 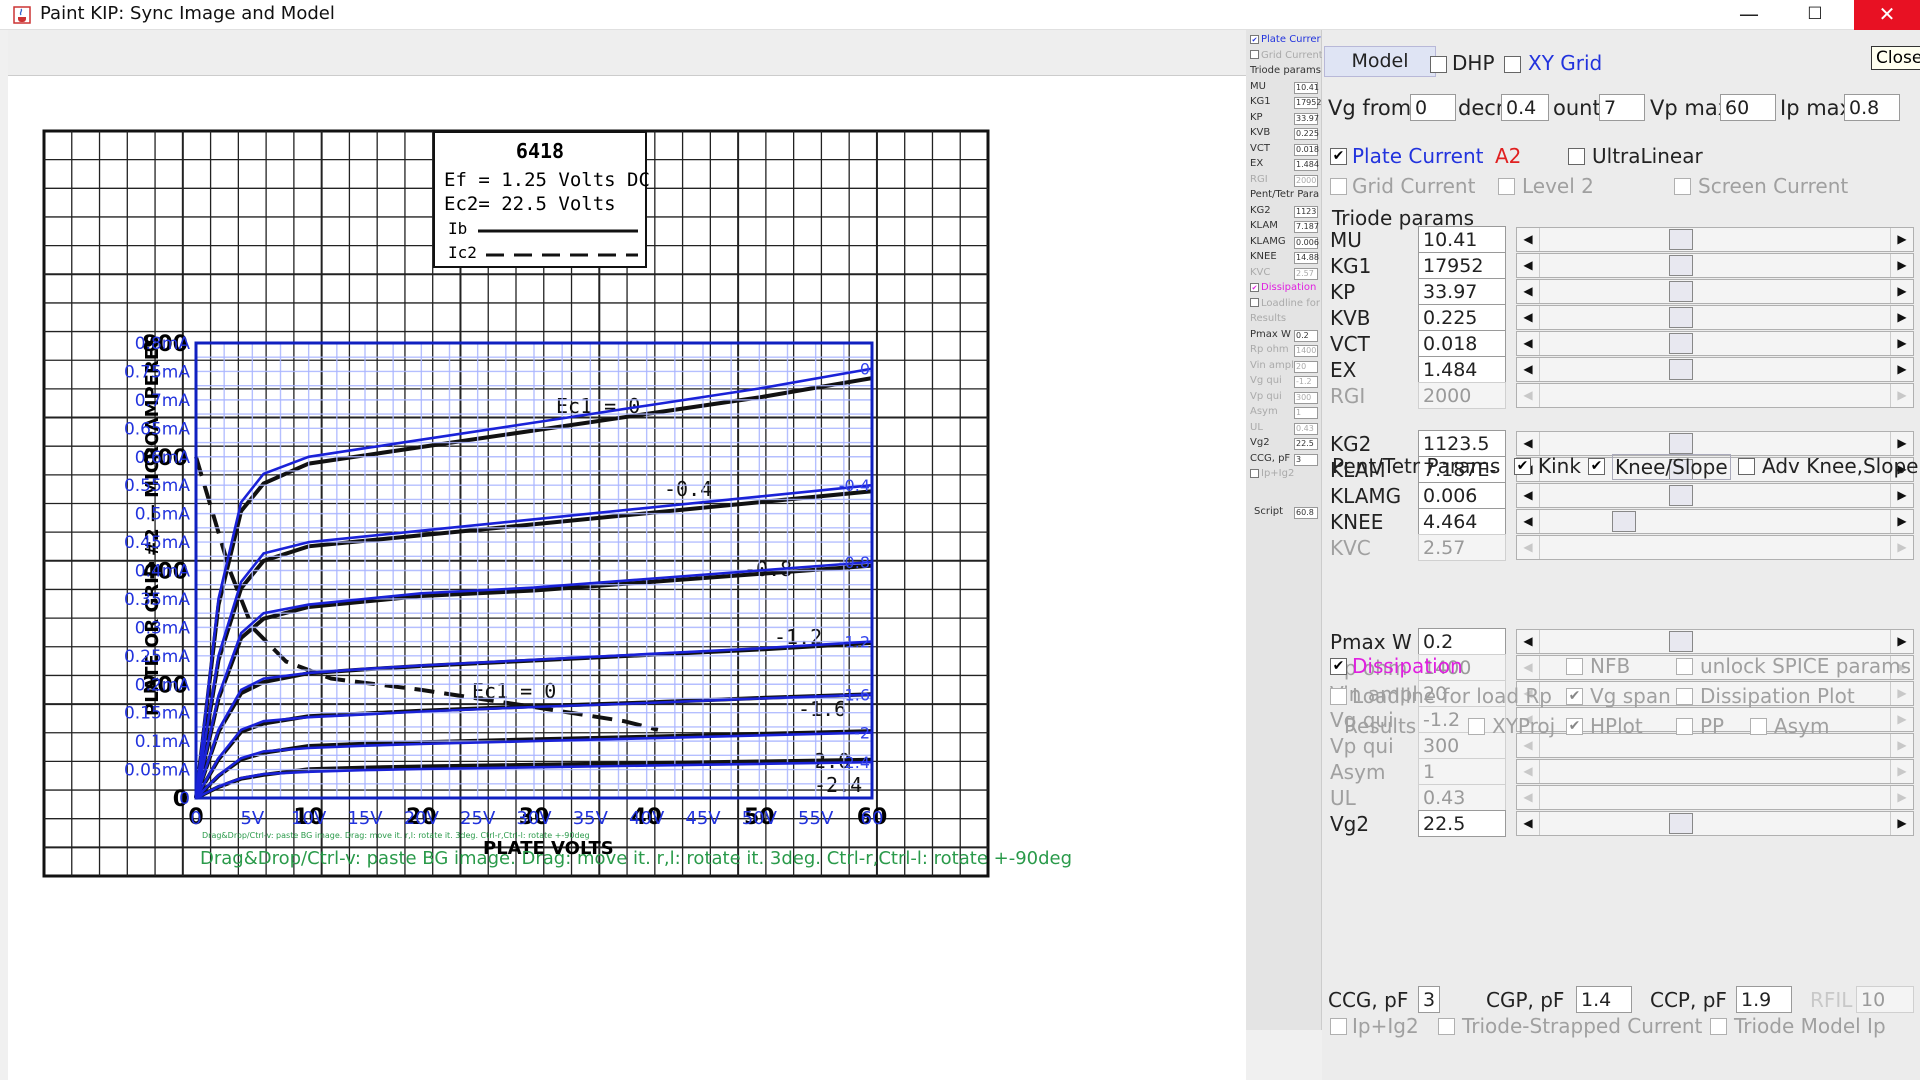 What do you see at coordinates (1338, 186) in the screenshot?
I see `grid-current-checkbox` at bounding box center [1338, 186].